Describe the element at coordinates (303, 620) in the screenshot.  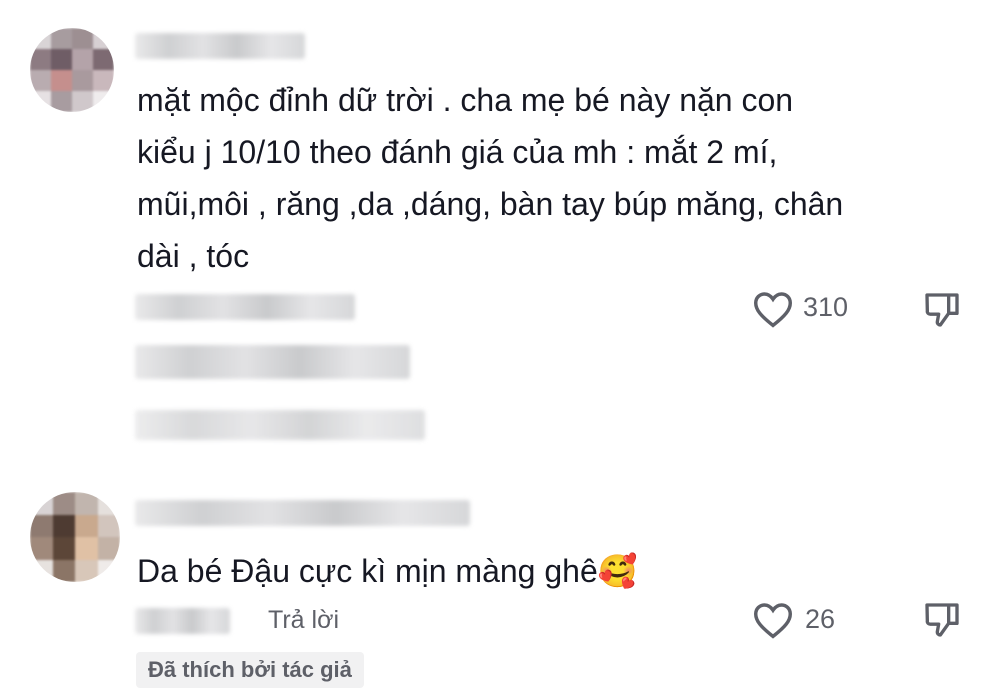
I see `reply-button: Trả lời` at that location.